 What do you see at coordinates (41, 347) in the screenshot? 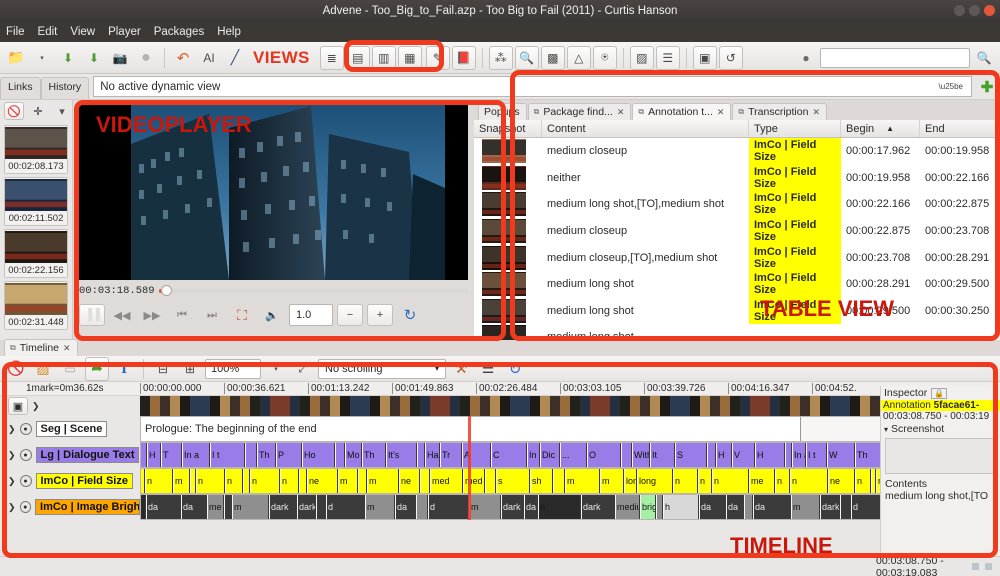
I see `tab-timeline: ⧉ Timeline ✕` at bounding box center [41, 347].